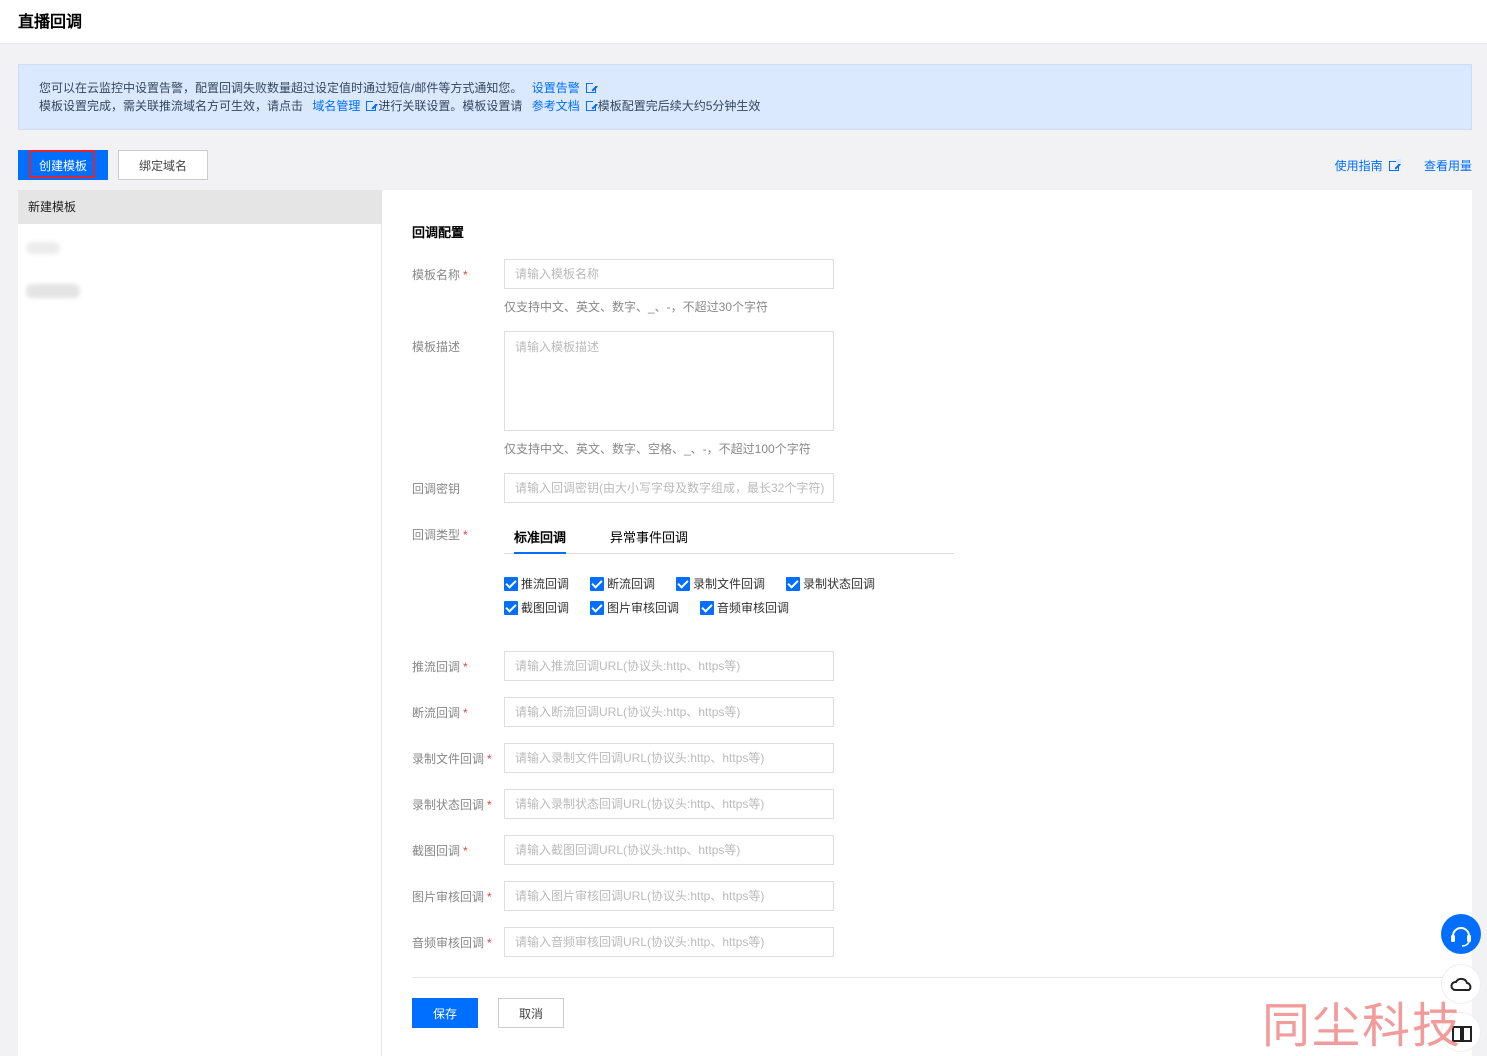 The image size is (1487, 1056). I want to click on template-desc-label: 模板描述, so click(436, 347).